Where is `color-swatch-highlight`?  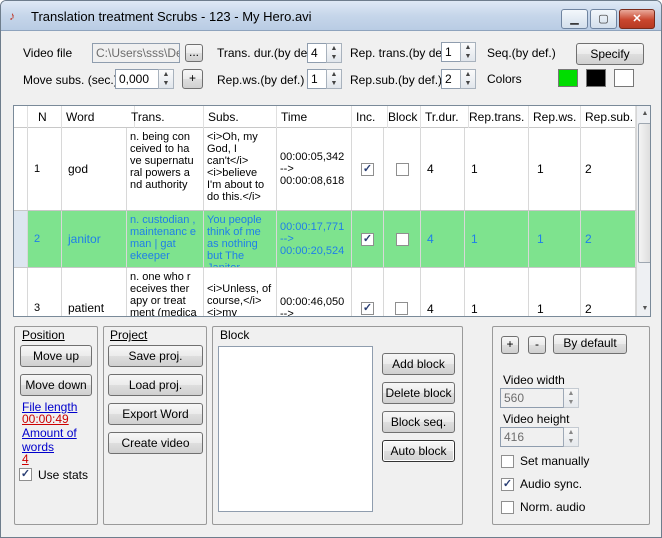 color-swatch-highlight is located at coordinates (568, 78).